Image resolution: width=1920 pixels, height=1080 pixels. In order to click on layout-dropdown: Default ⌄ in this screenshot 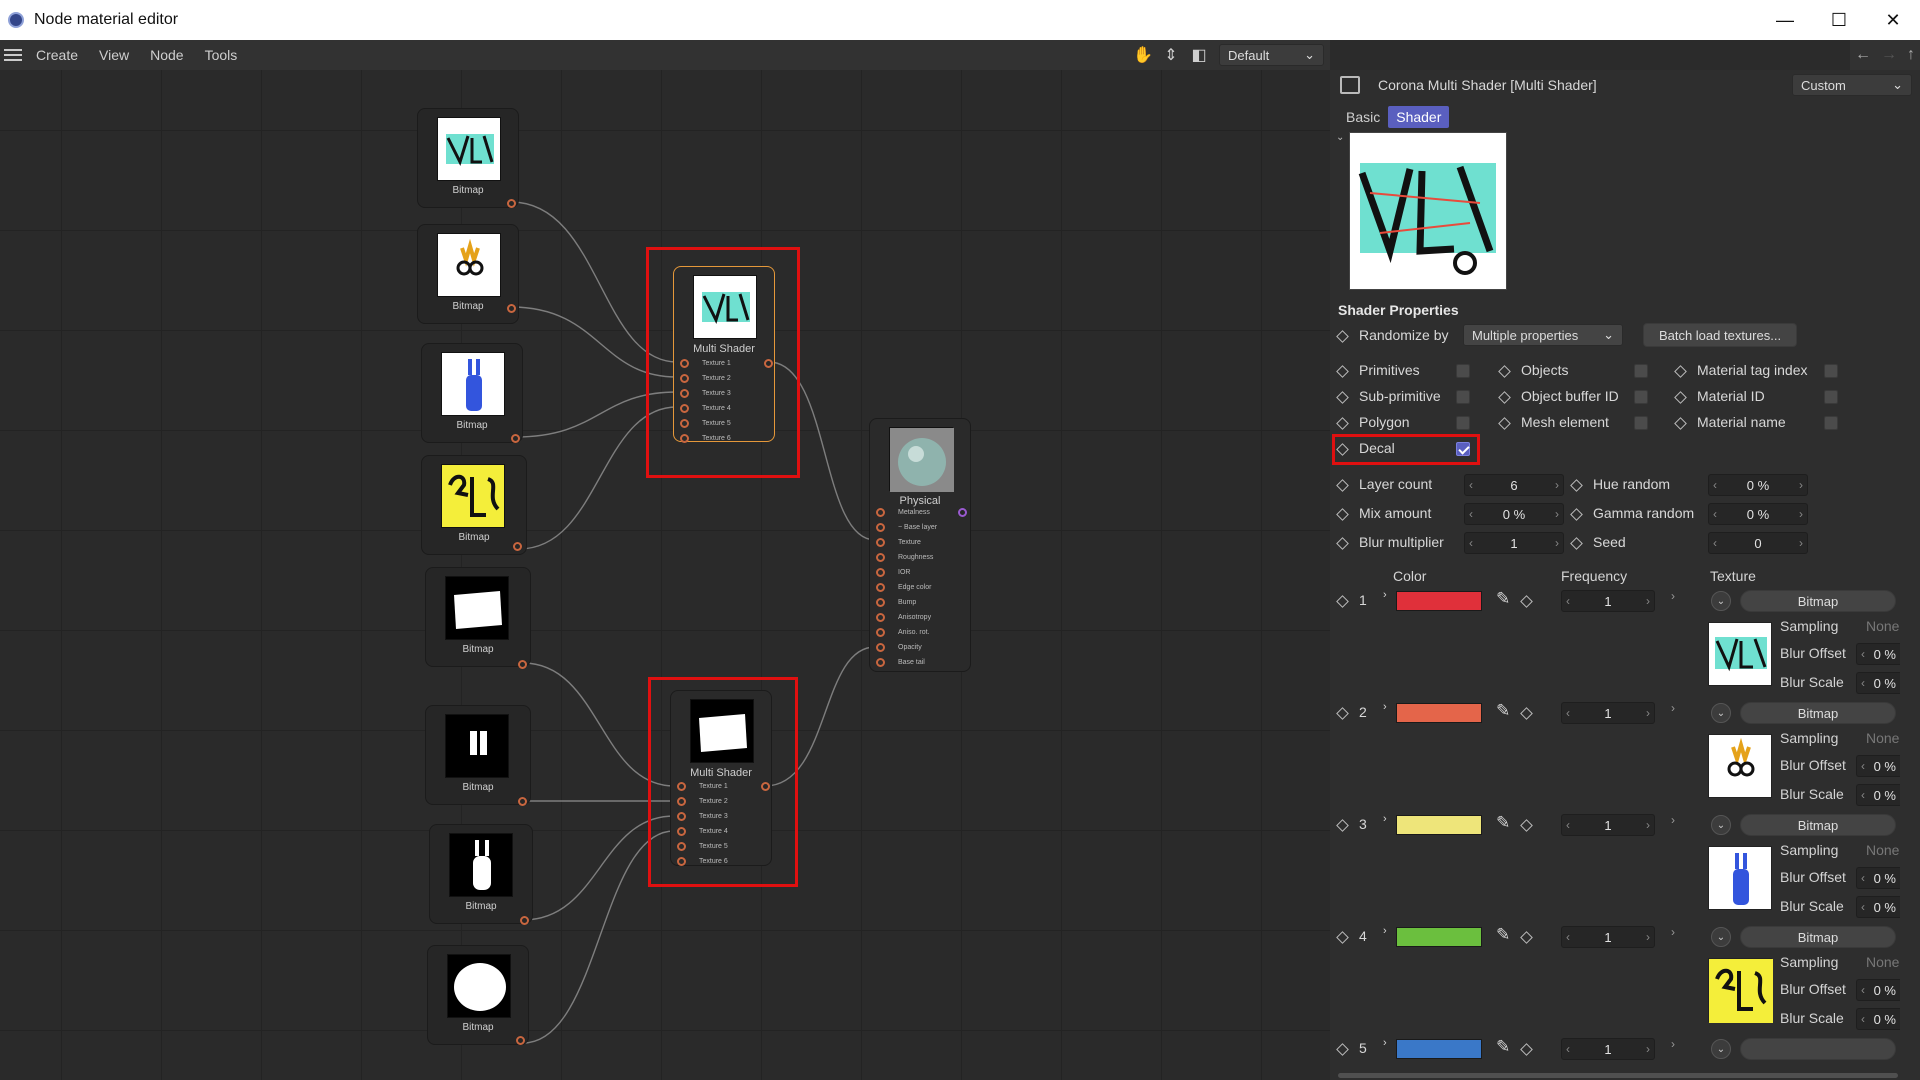, I will do `click(1271, 55)`.